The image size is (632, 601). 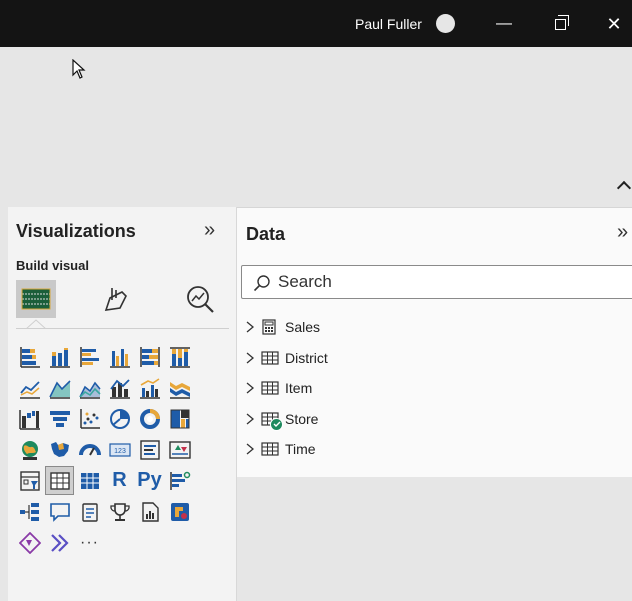 What do you see at coordinates (89, 387) in the screenshot?
I see `stacked-area-chart-icon` at bounding box center [89, 387].